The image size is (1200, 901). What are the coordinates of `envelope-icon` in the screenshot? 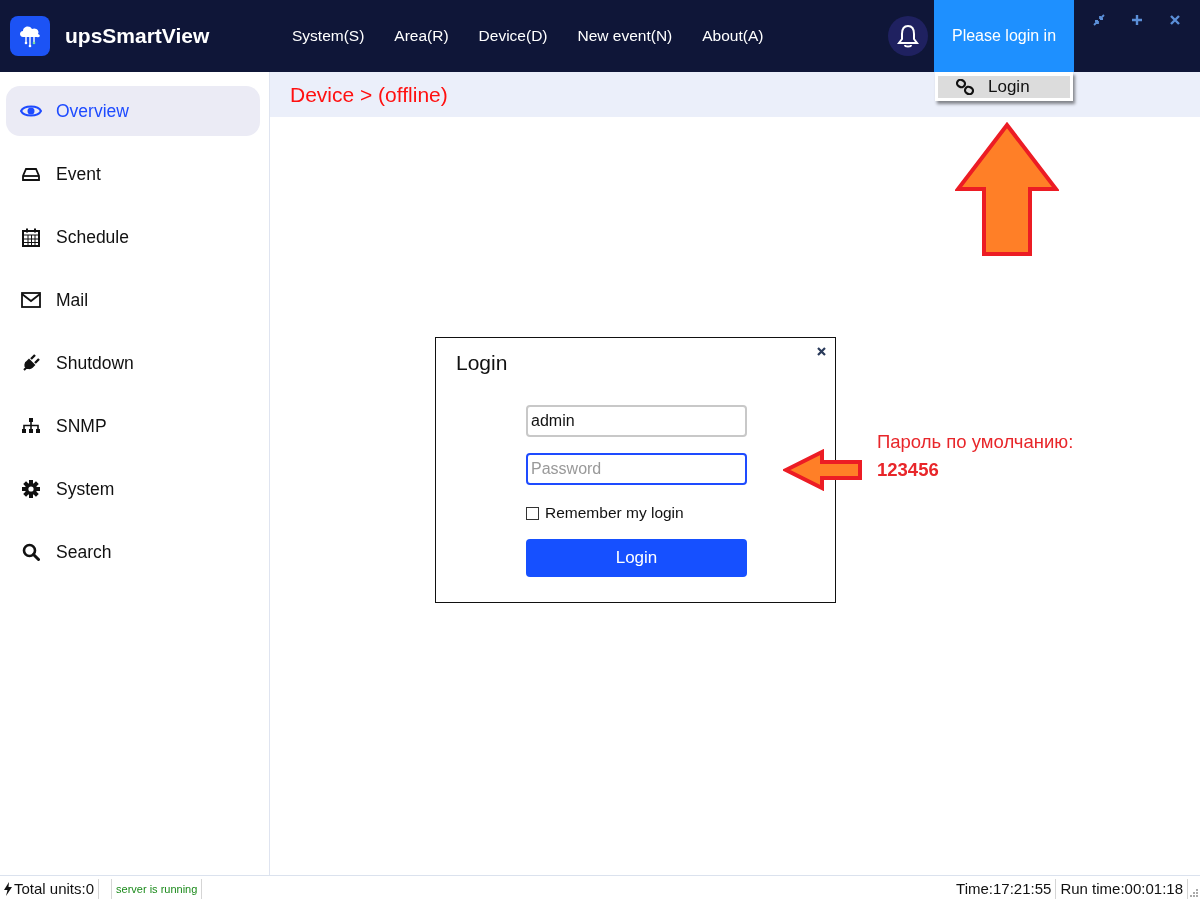 It's located at (31, 300).